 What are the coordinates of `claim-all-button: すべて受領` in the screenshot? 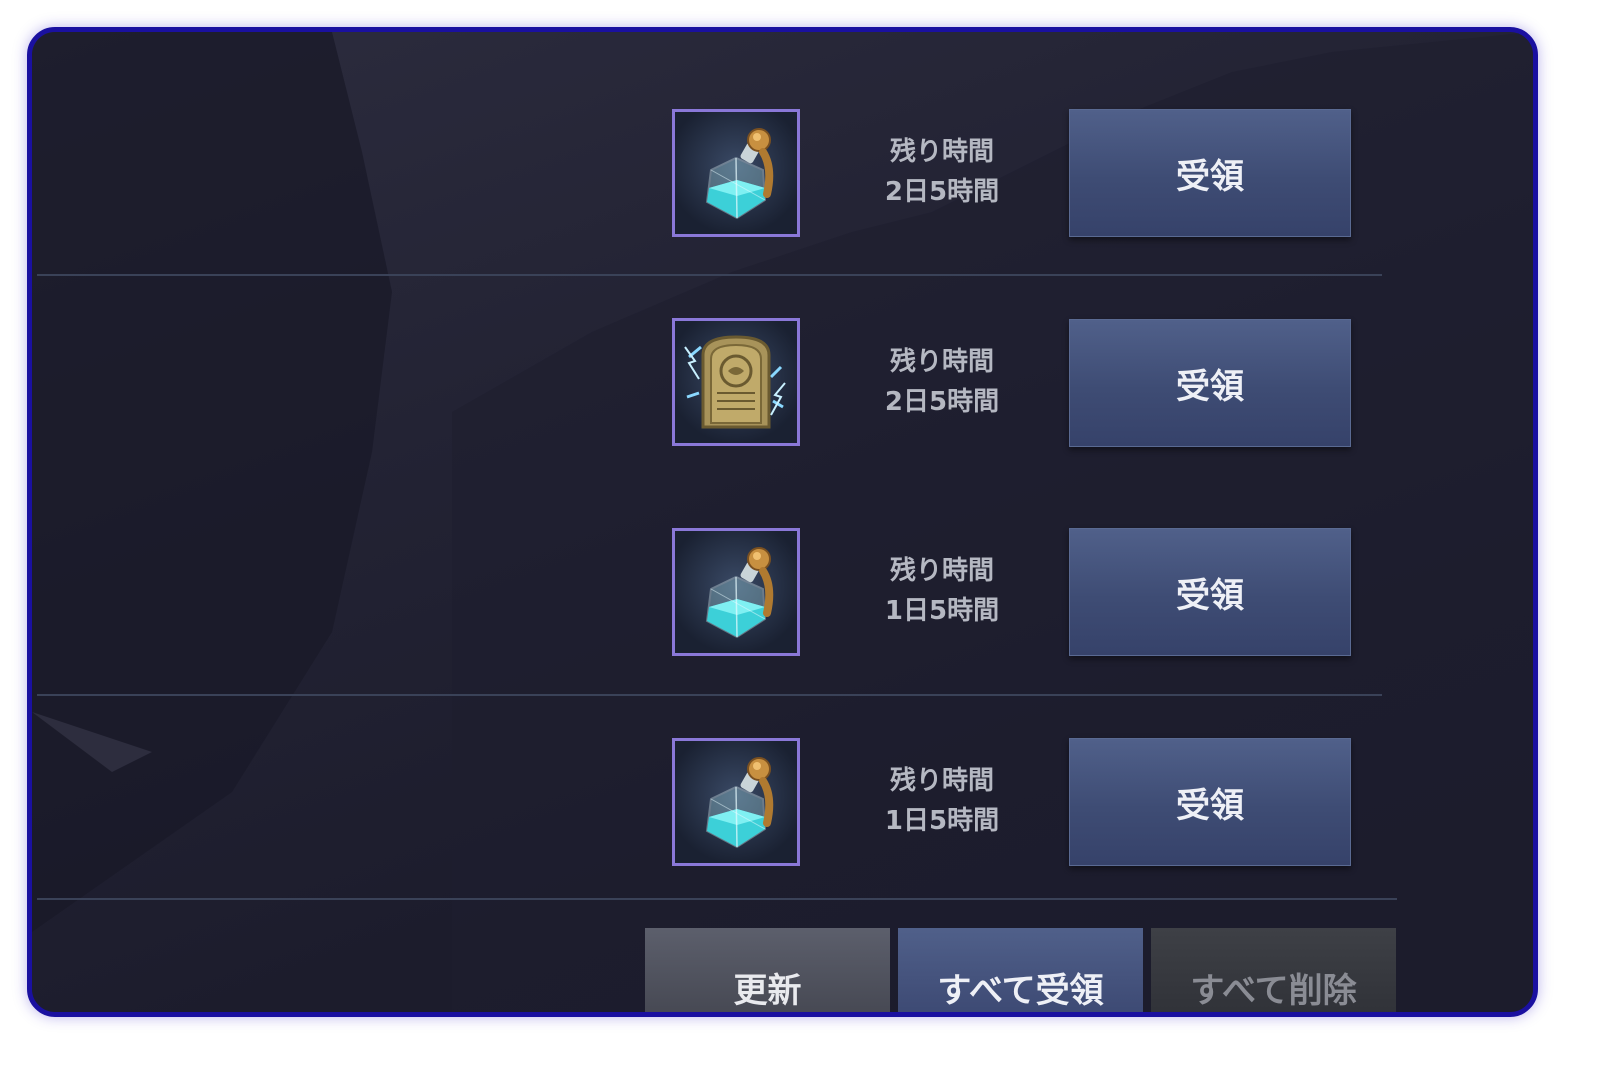 It's located at (1020, 970).